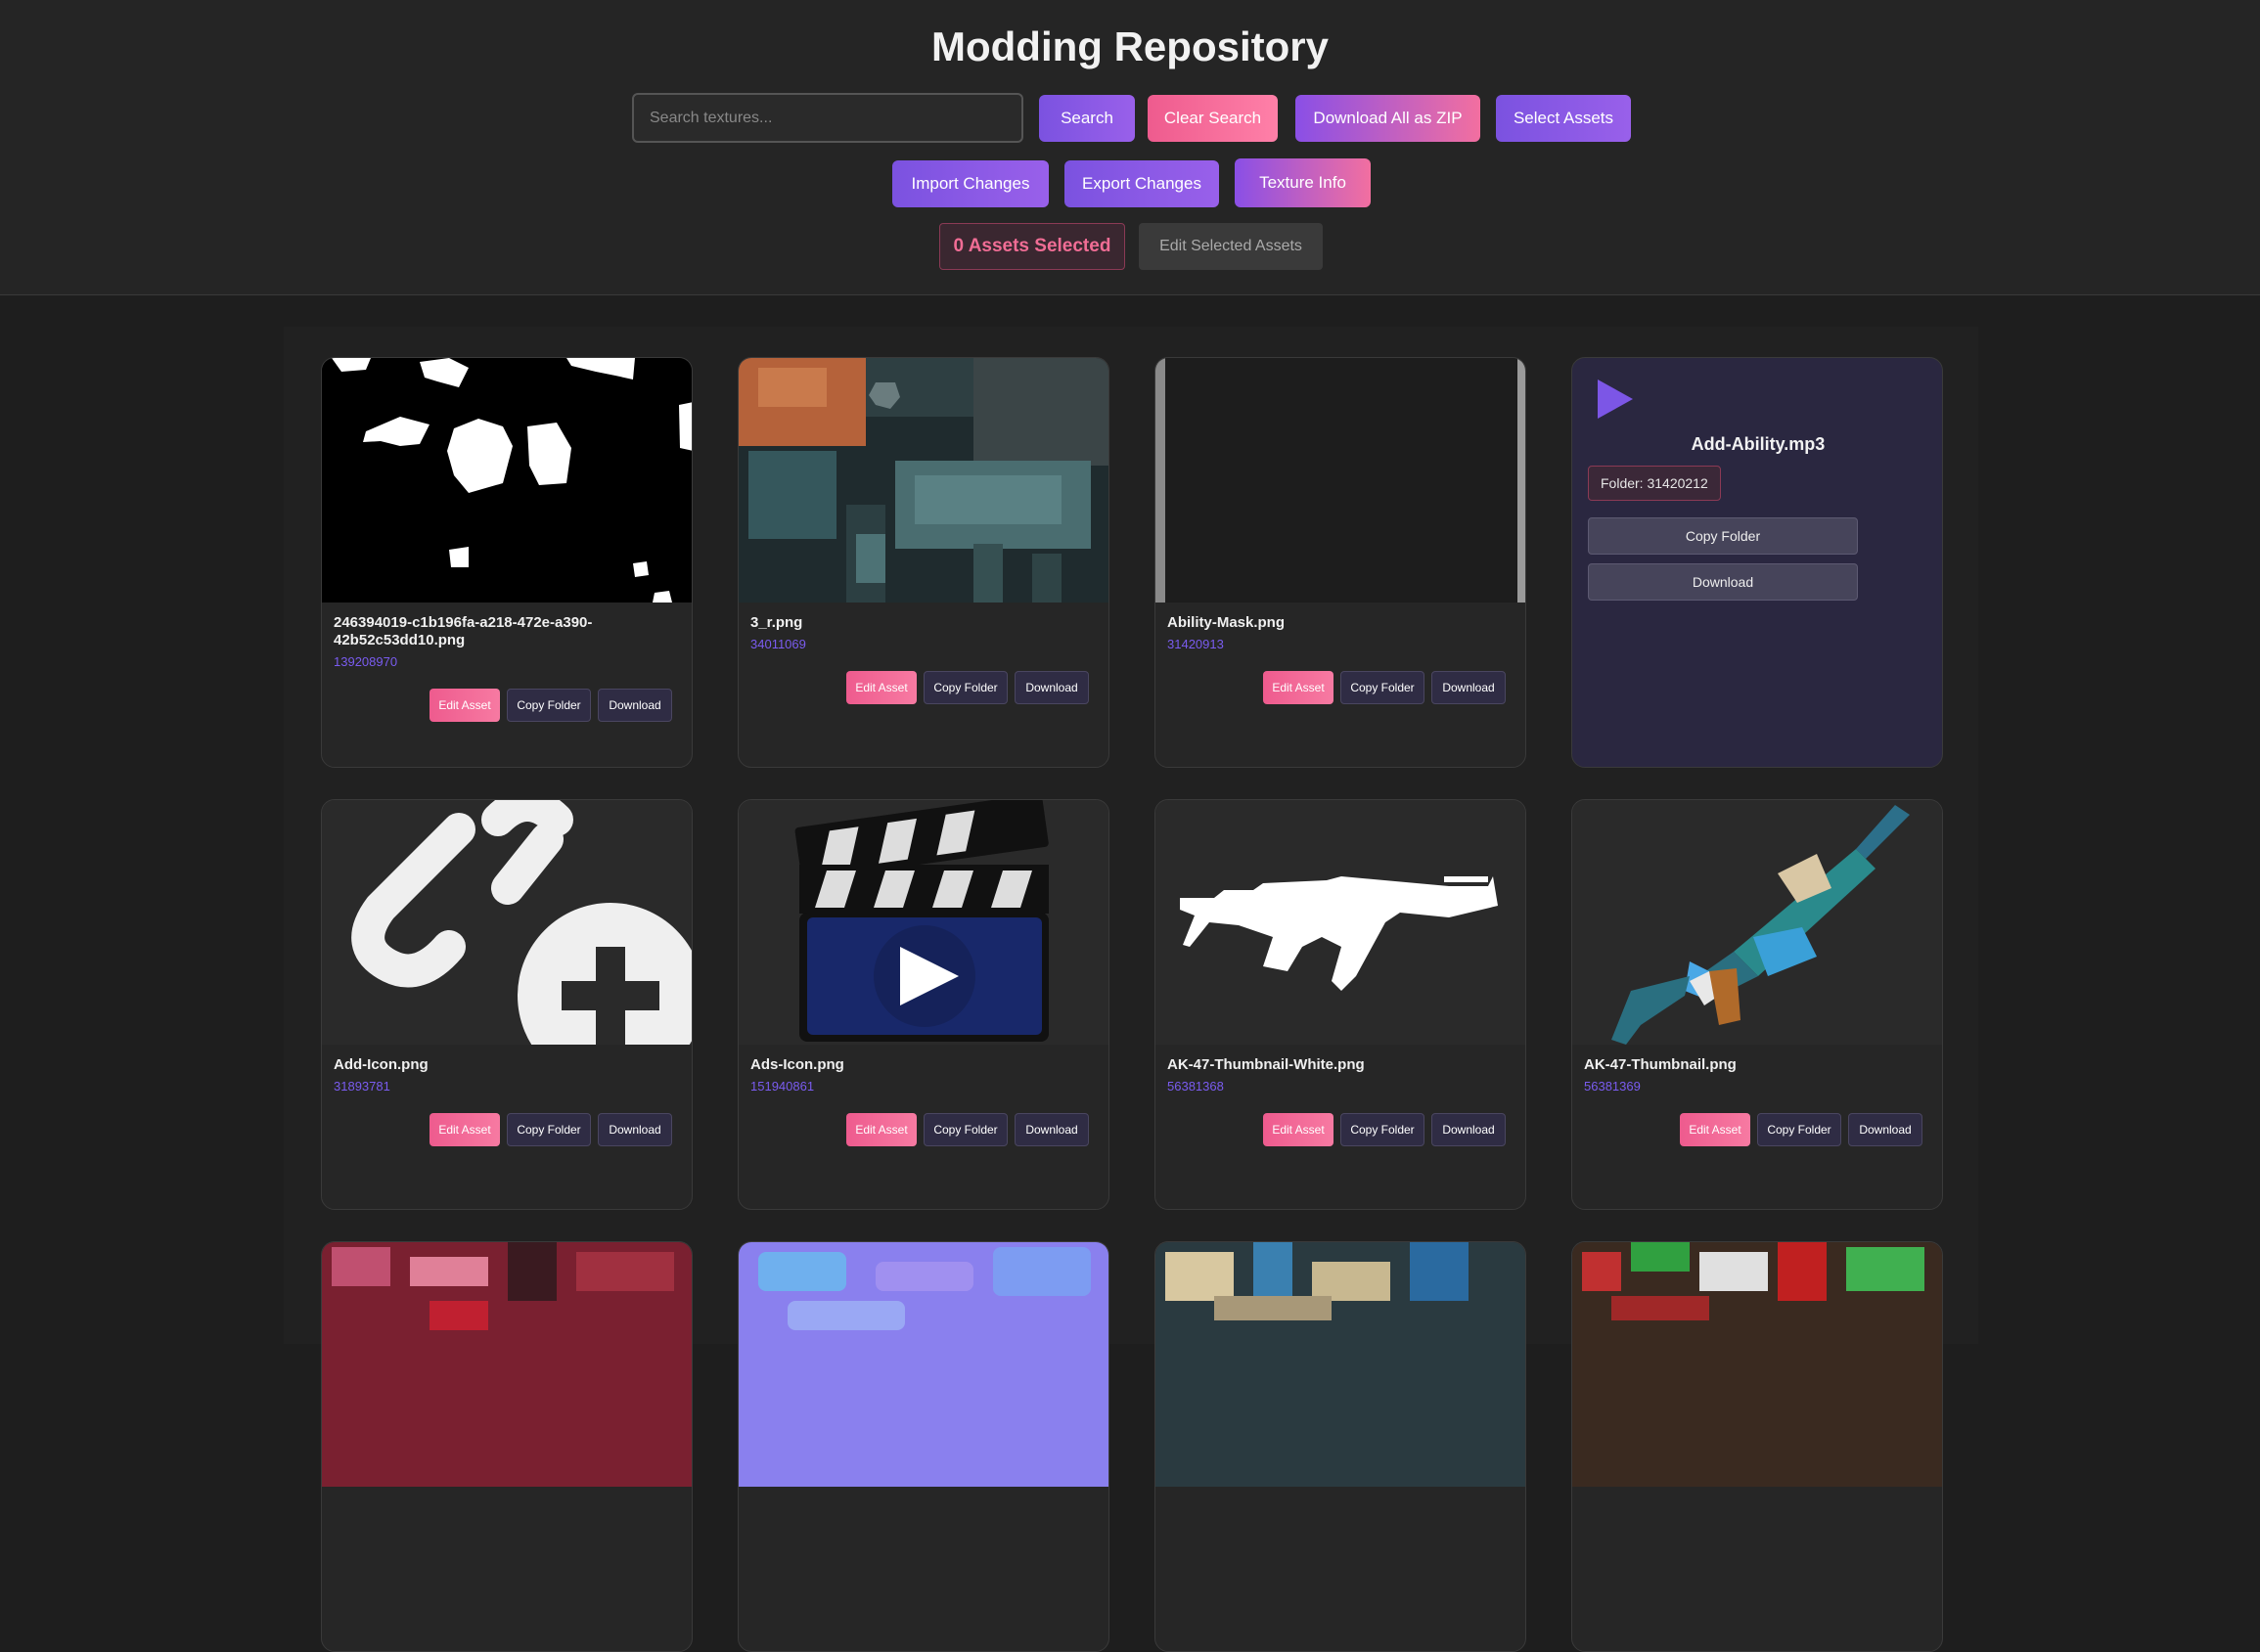 Image resolution: width=2260 pixels, height=1652 pixels. I want to click on asset-folder-id: 139208970, so click(366, 661).